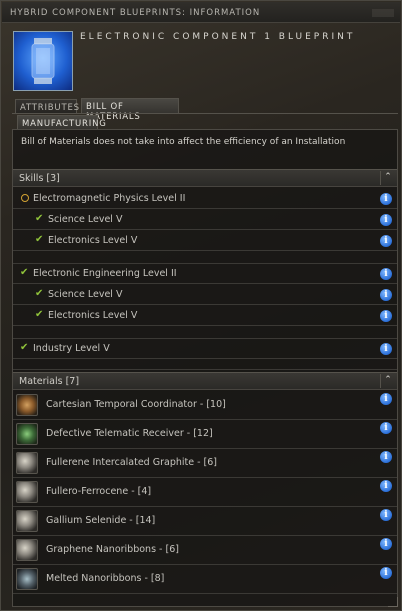  What do you see at coordinates (205, 274) in the screenshot?
I see `skill-row: ✔ Electronic Engineering Level II i` at bounding box center [205, 274].